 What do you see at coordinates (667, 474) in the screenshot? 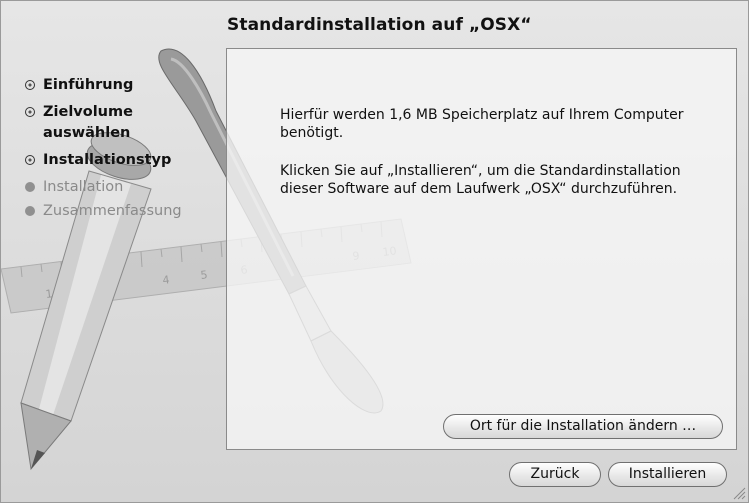
I see `install-button: Installieren` at bounding box center [667, 474].